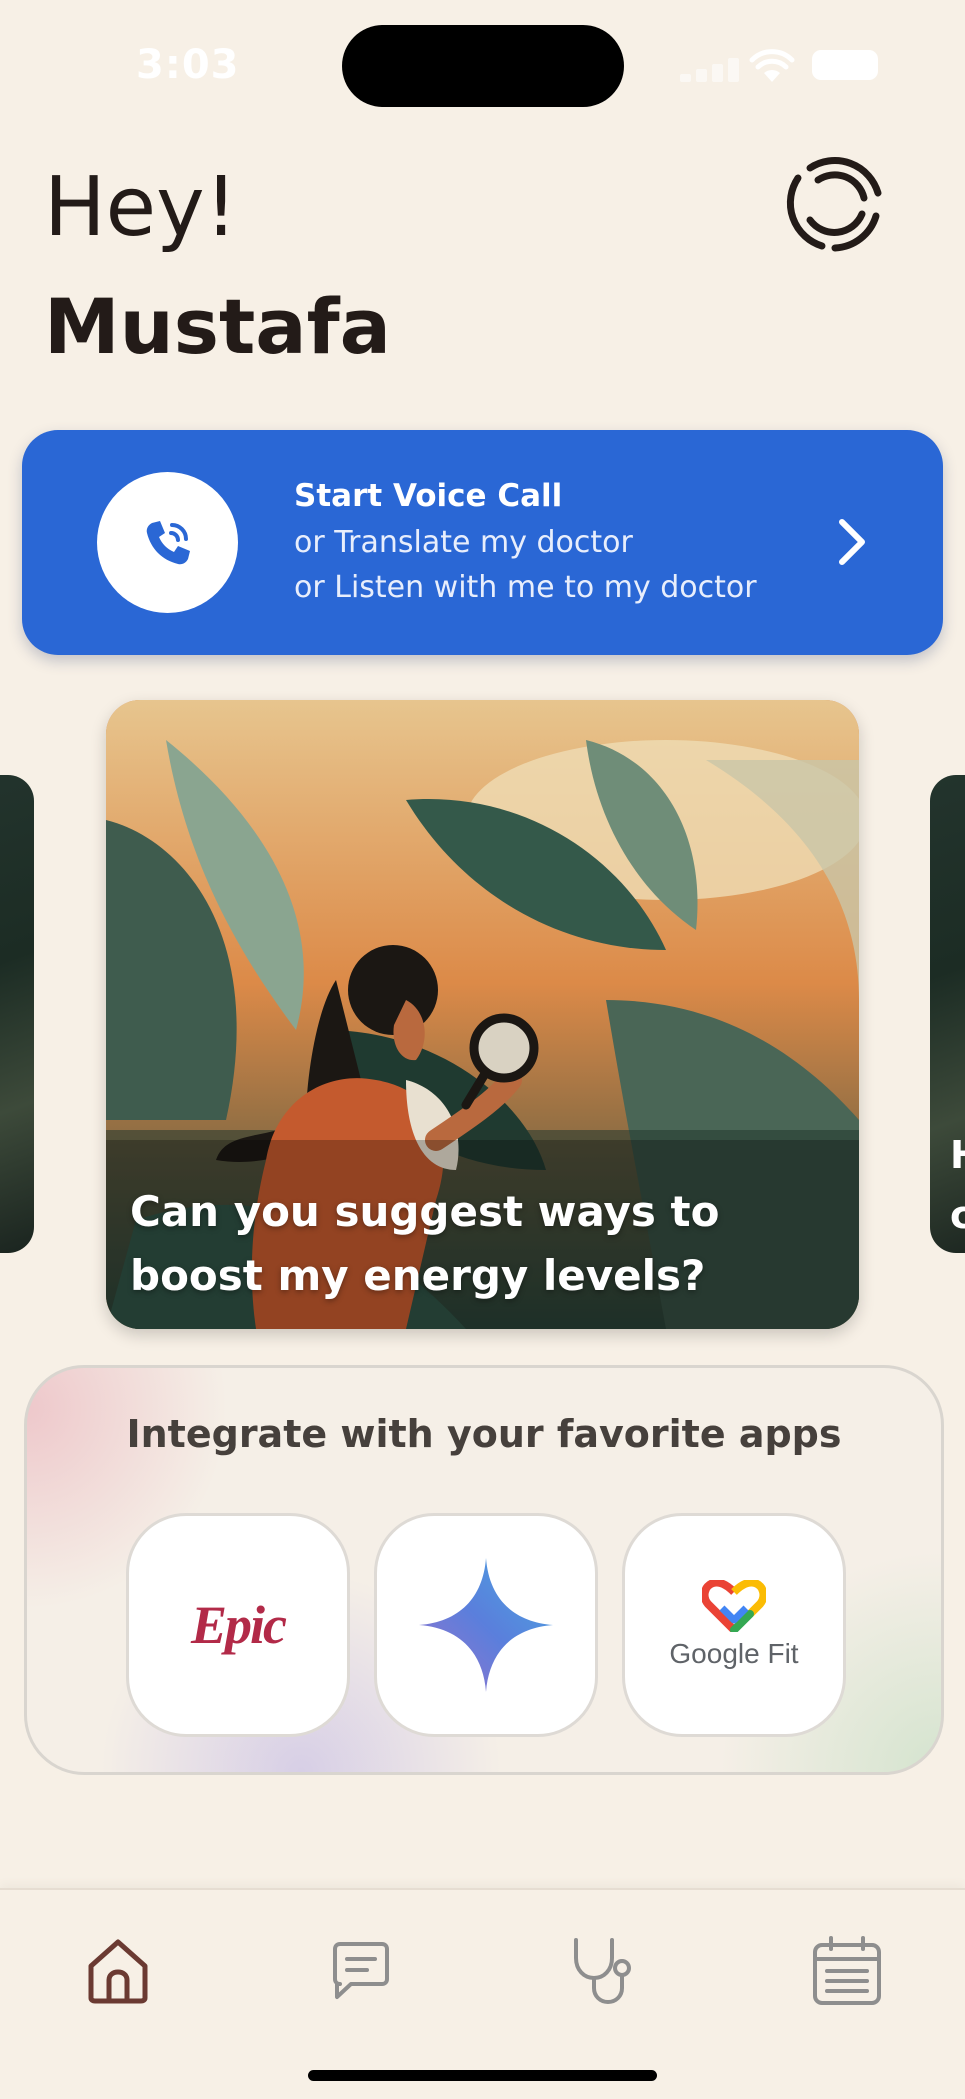  What do you see at coordinates (957, 1185) in the screenshot?
I see `next-card-caption-peek: H c` at bounding box center [957, 1185].